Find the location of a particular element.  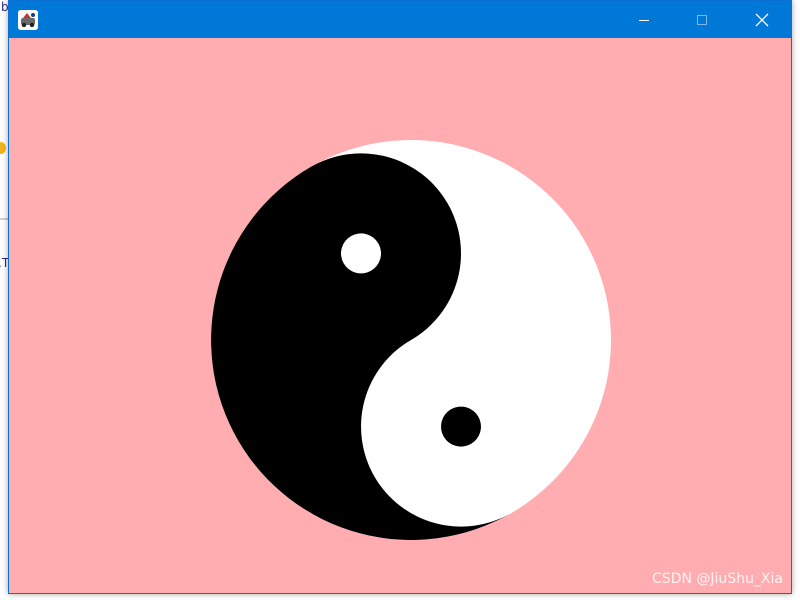

watermark-text: CSDN @JiuShu_Xia is located at coordinates (717, 579).